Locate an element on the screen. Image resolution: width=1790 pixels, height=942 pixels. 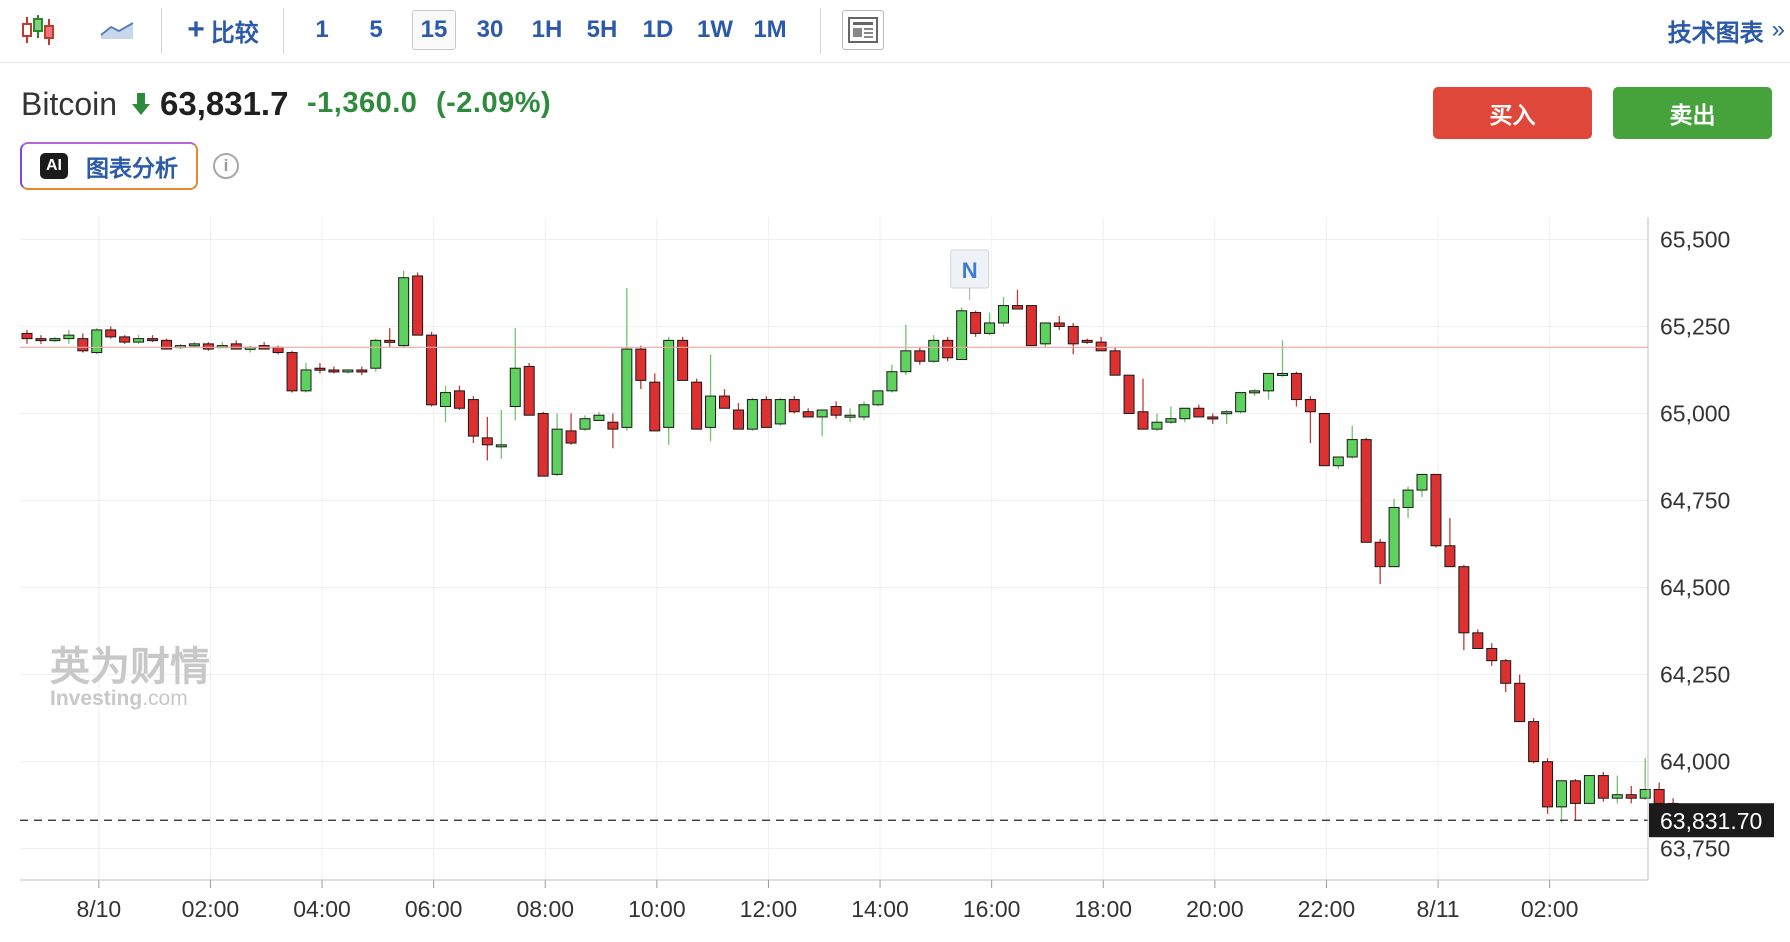
watermark-cn: 英为财情 is located at coordinates (130, 667).